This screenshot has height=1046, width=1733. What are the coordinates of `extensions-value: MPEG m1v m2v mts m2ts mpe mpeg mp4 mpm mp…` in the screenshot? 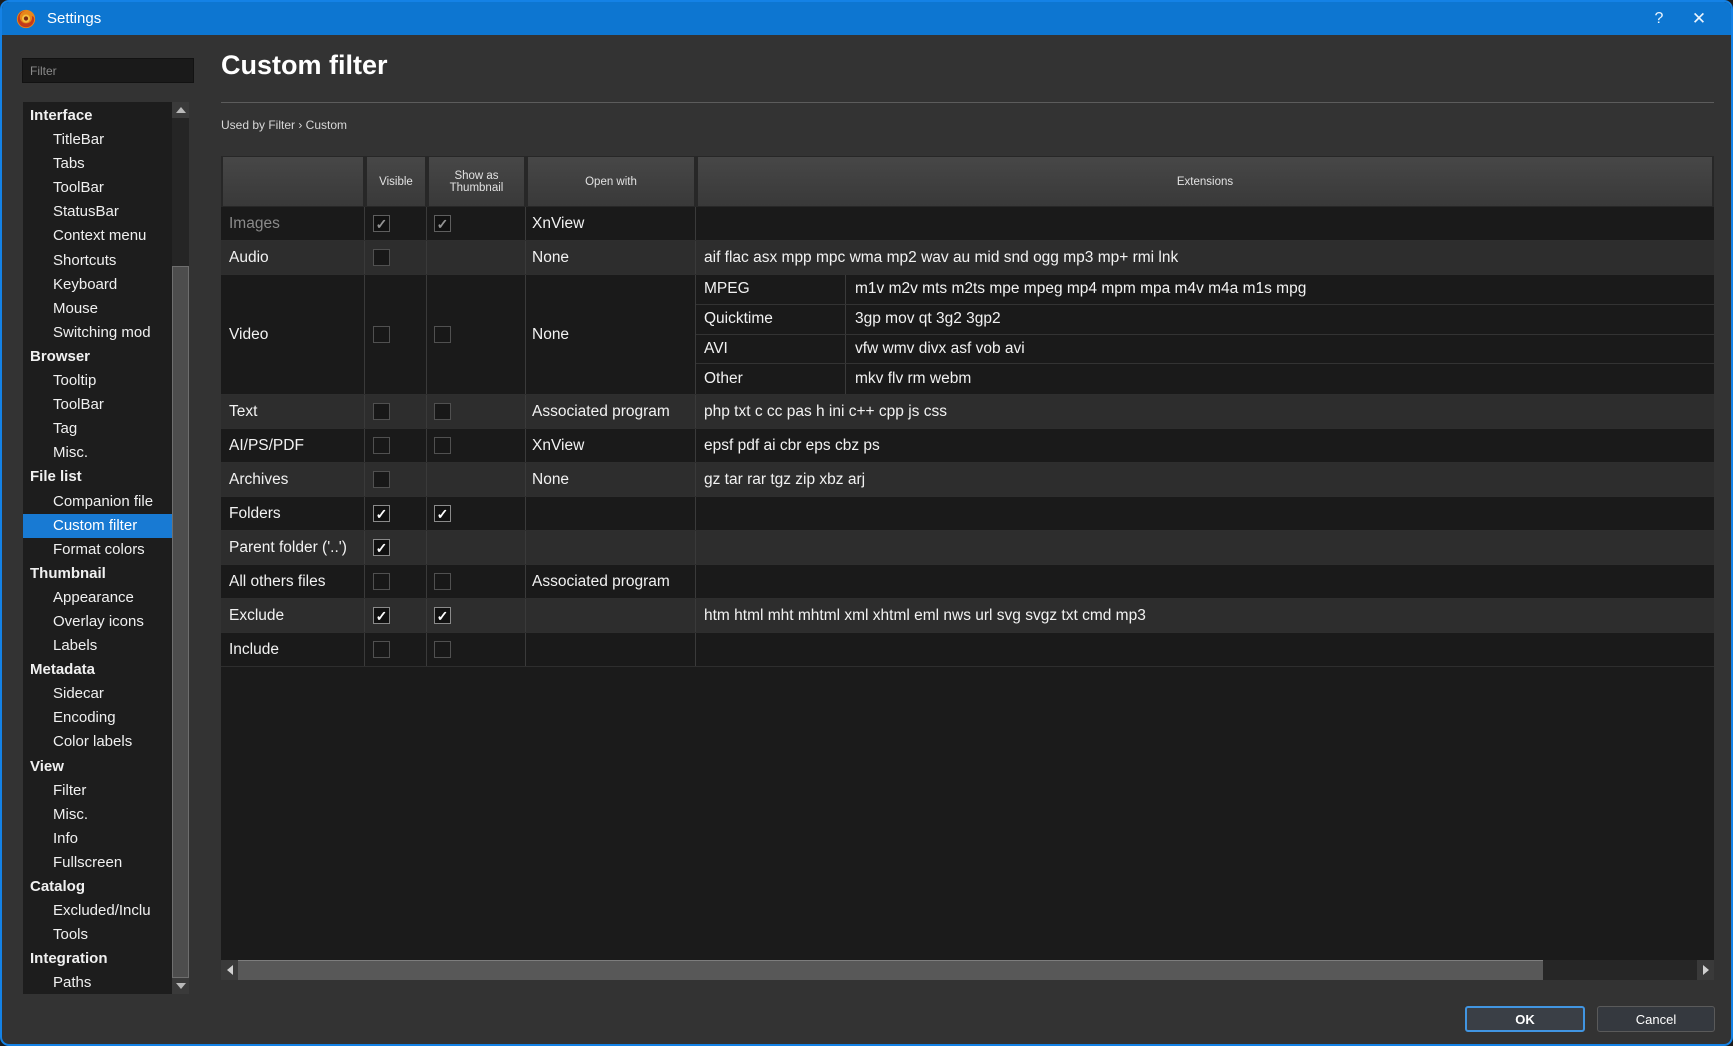 It's located at (1205, 334).